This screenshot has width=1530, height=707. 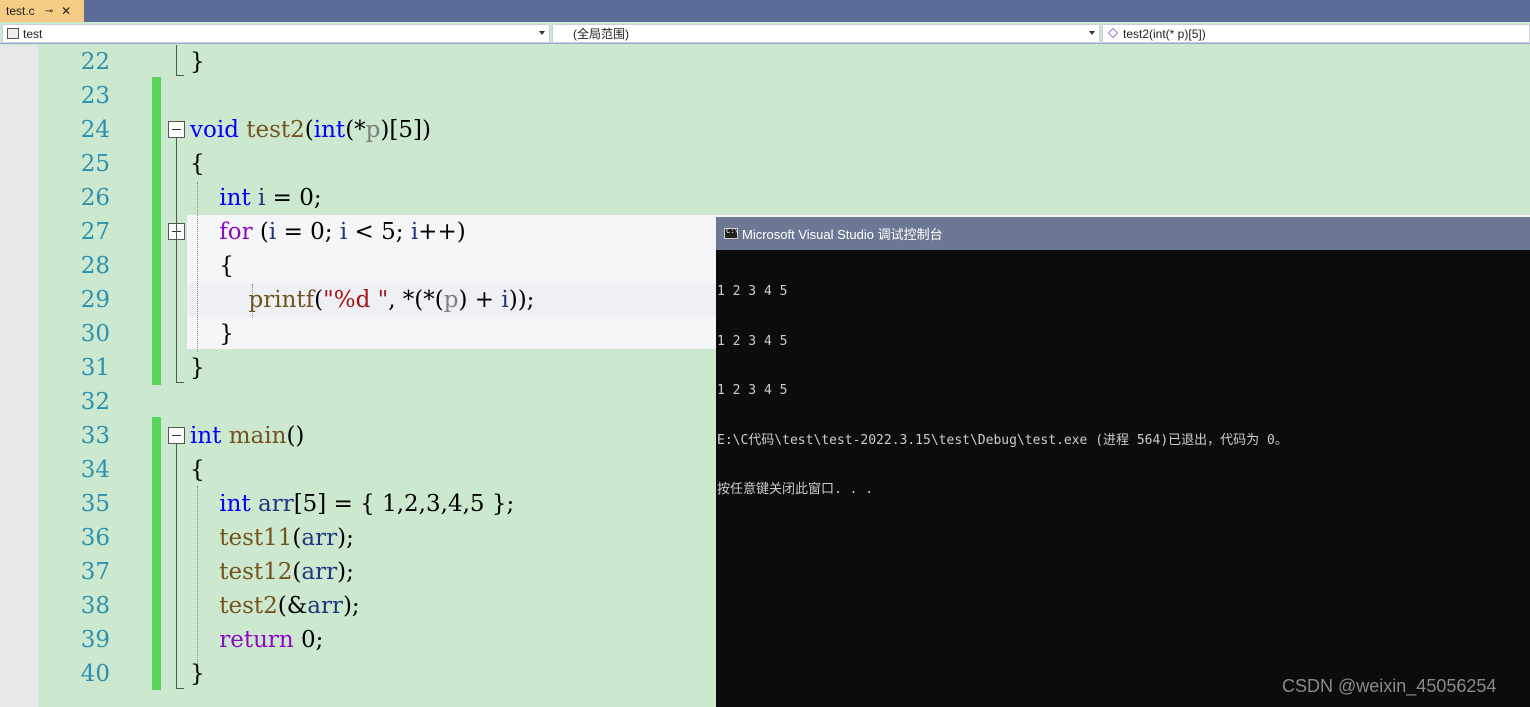 What do you see at coordinates (1389, 686) in the screenshot?
I see `watermark: CSDN @weixin_45056254` at bounding box center [1389, 686].